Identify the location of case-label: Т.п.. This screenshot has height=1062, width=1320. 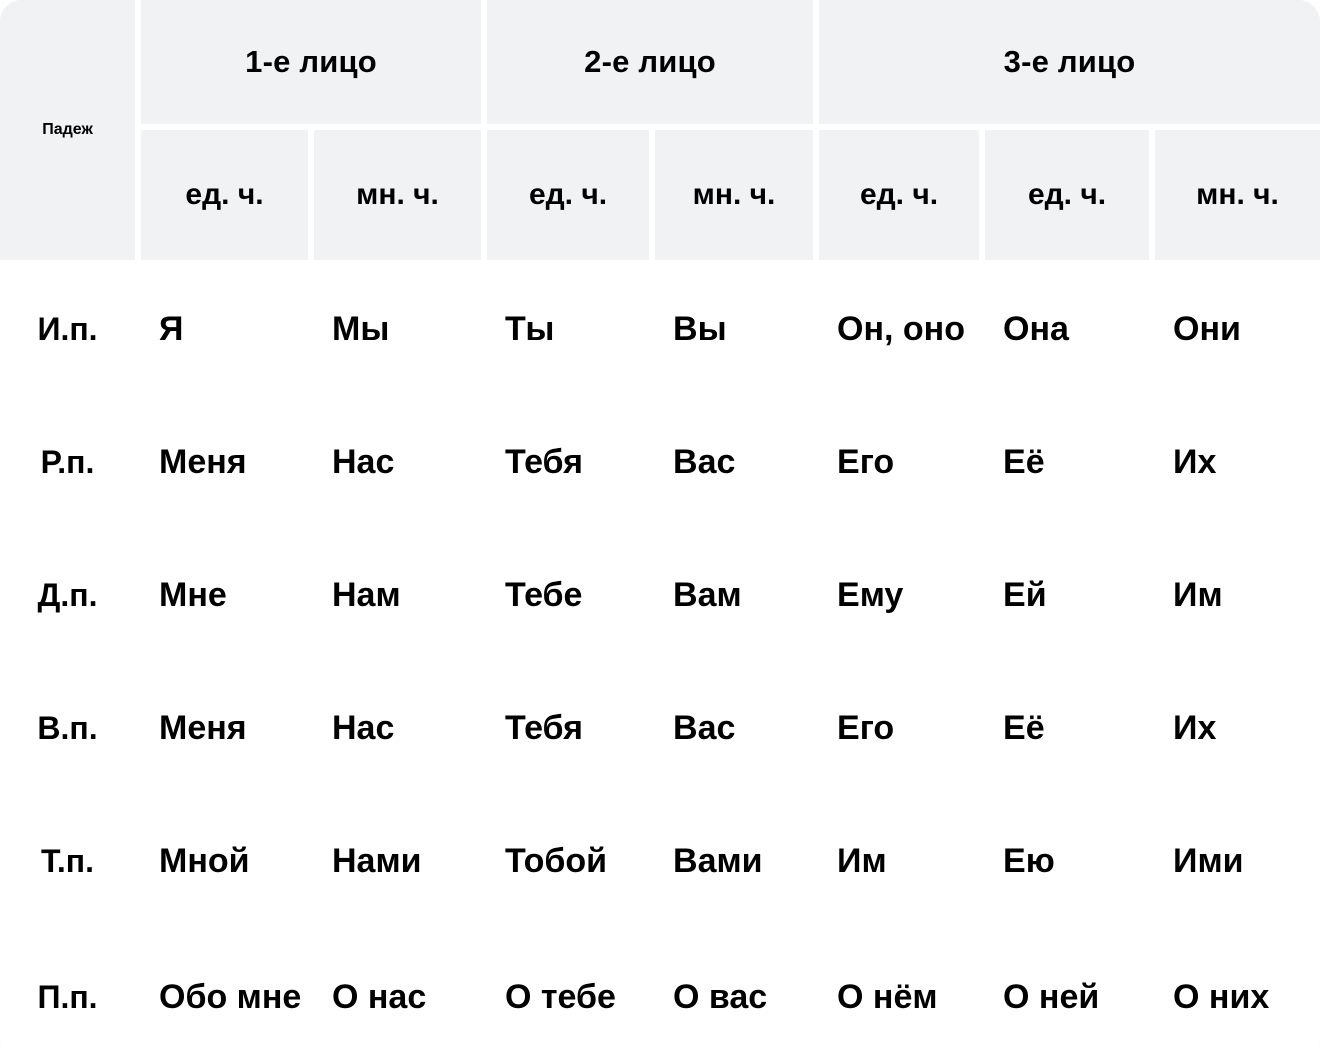
(70, 864).